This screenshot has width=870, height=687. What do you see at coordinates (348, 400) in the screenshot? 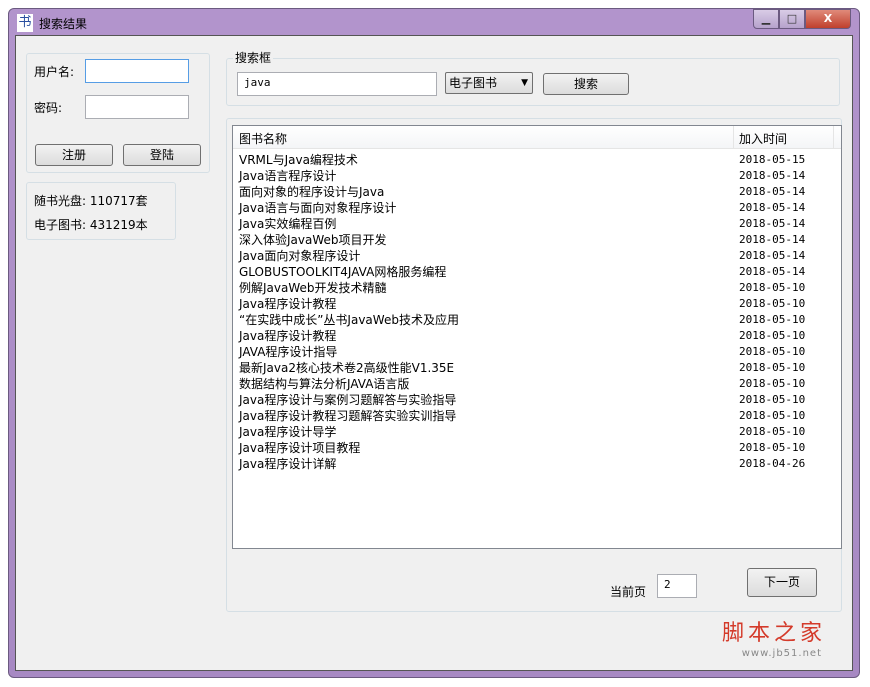
I see `book-title: Java程序设计与案例习题解答与实验指导` at bounding box center [348, 400].